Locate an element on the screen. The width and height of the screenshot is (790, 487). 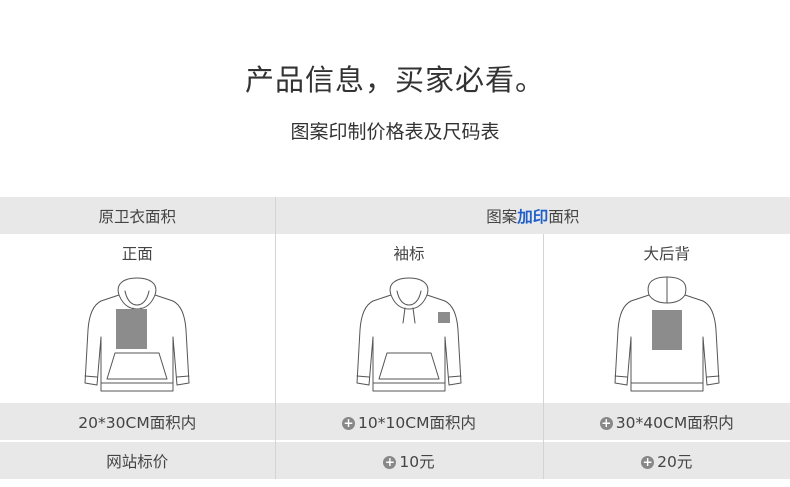
page-title: 产品信息，买家必看。 is located at coordinates (394, 80).